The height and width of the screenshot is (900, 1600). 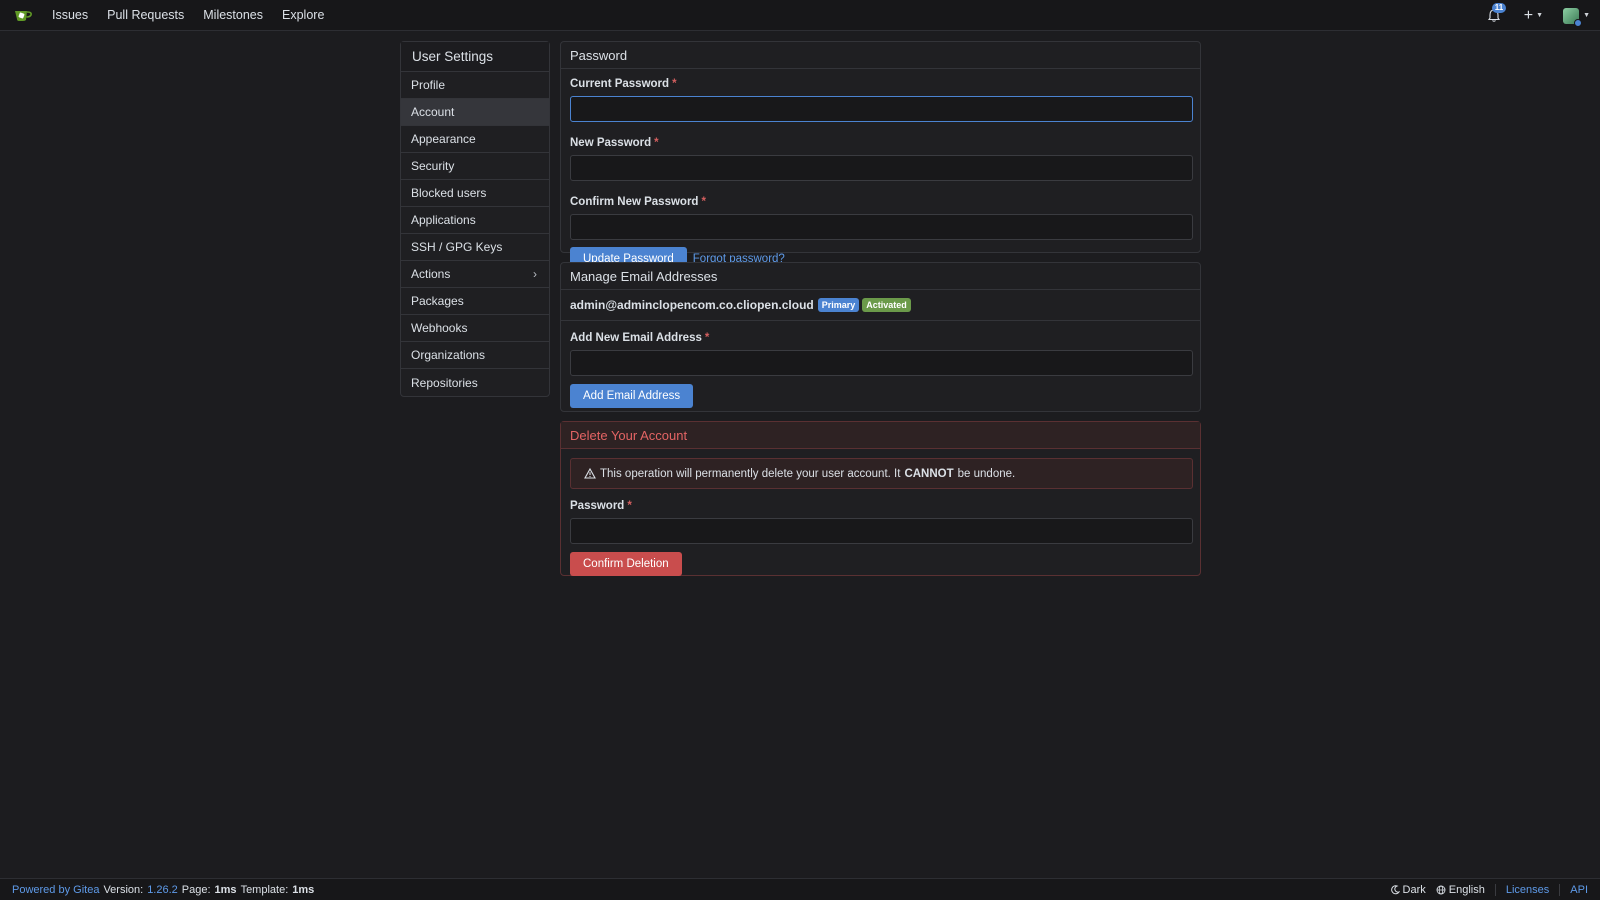 What do you see at coordinates (880, 55) in the screenshot?
I see `password-panel-title: Password` at bounding box center [880, 55].